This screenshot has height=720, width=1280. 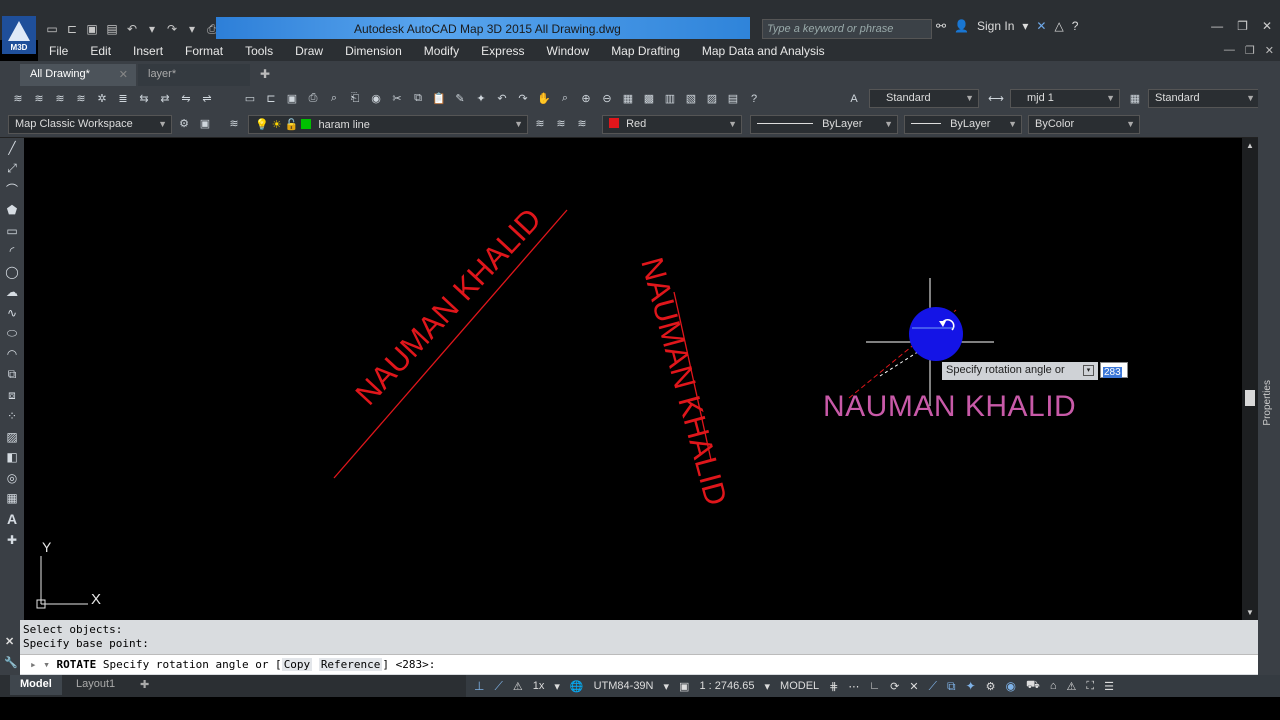 I want to click on copy-icon: ⧉, so click(x=418, y=98).